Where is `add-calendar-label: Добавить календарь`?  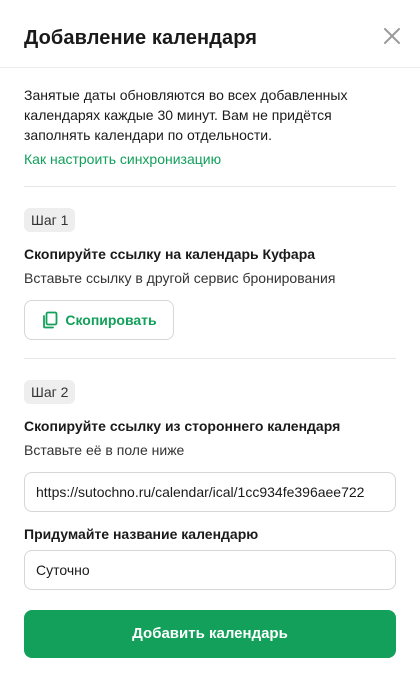 add-calendar-label: Добавить календарь is located at coordinates (210, 633).